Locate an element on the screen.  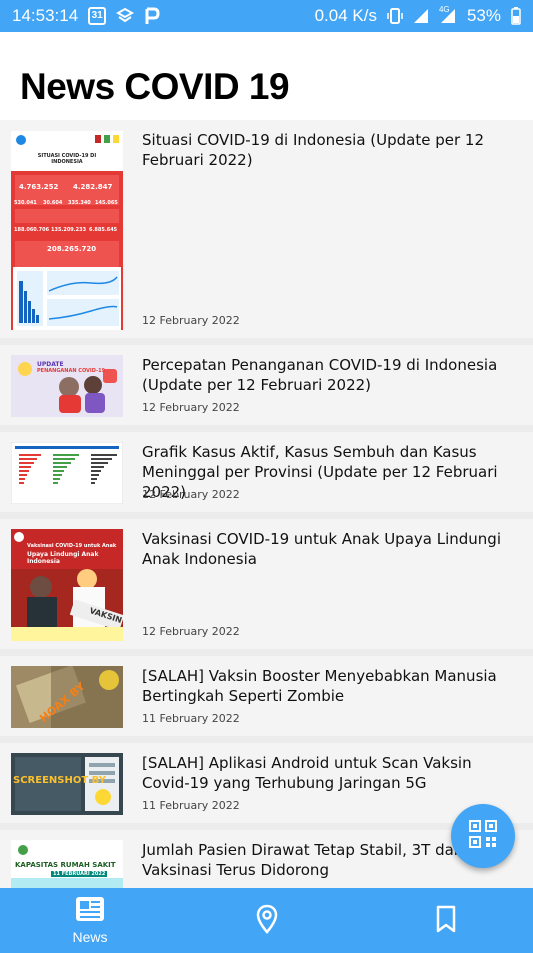
scan-qr-button is located at coordinates (483, 836).